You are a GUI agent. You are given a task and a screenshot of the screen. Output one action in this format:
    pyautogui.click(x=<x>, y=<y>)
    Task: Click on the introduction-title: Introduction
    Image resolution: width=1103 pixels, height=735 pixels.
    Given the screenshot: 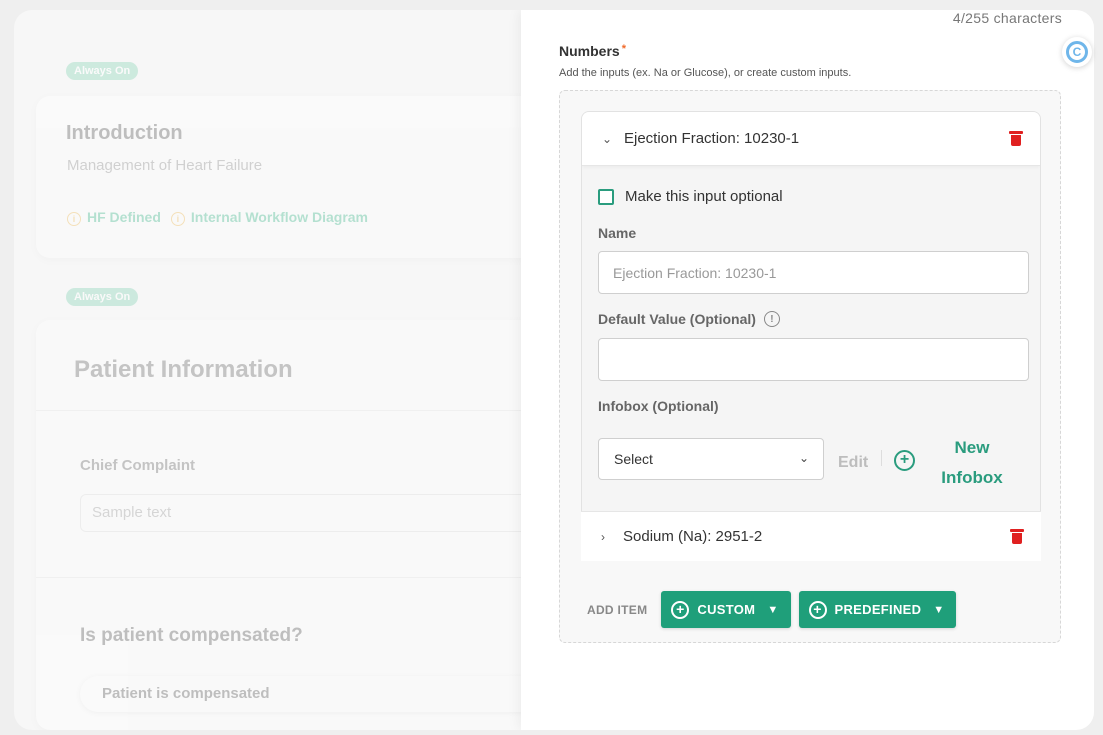 What is the action you would take?
    pyautogui.click(x=124, y=133)
    